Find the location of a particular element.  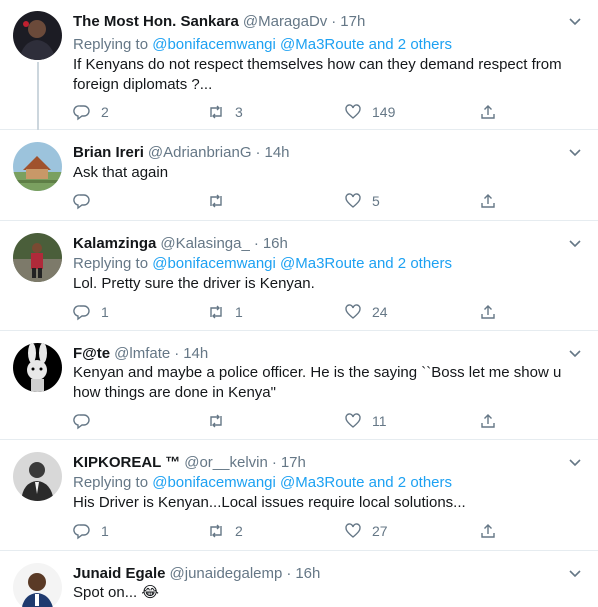

retweet-count: 1 is located at coordinates (239, 312).